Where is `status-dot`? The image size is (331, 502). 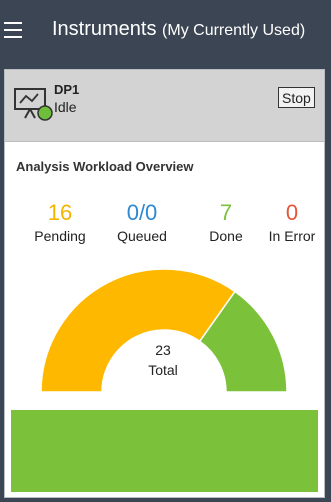 status-dot is located at coordinates (45, 113).